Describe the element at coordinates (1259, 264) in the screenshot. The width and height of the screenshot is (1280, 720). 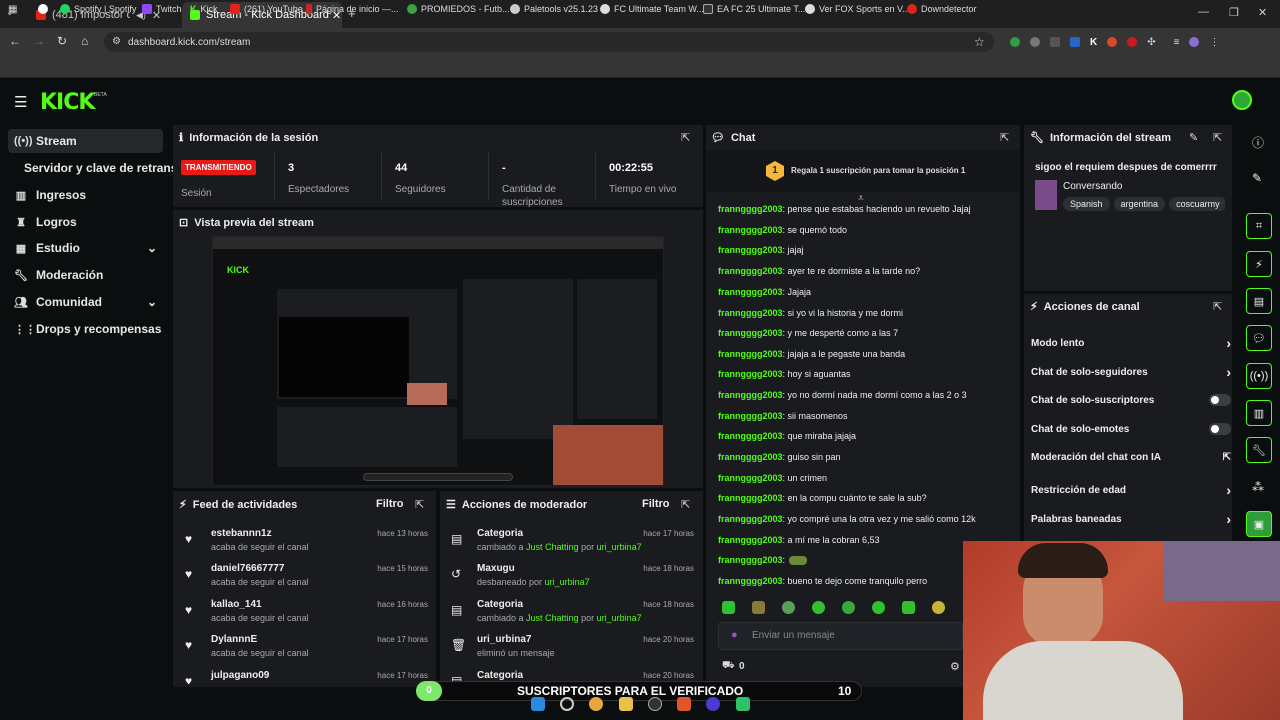
I see `rail-bolt-button: ⚡︎` at that location.